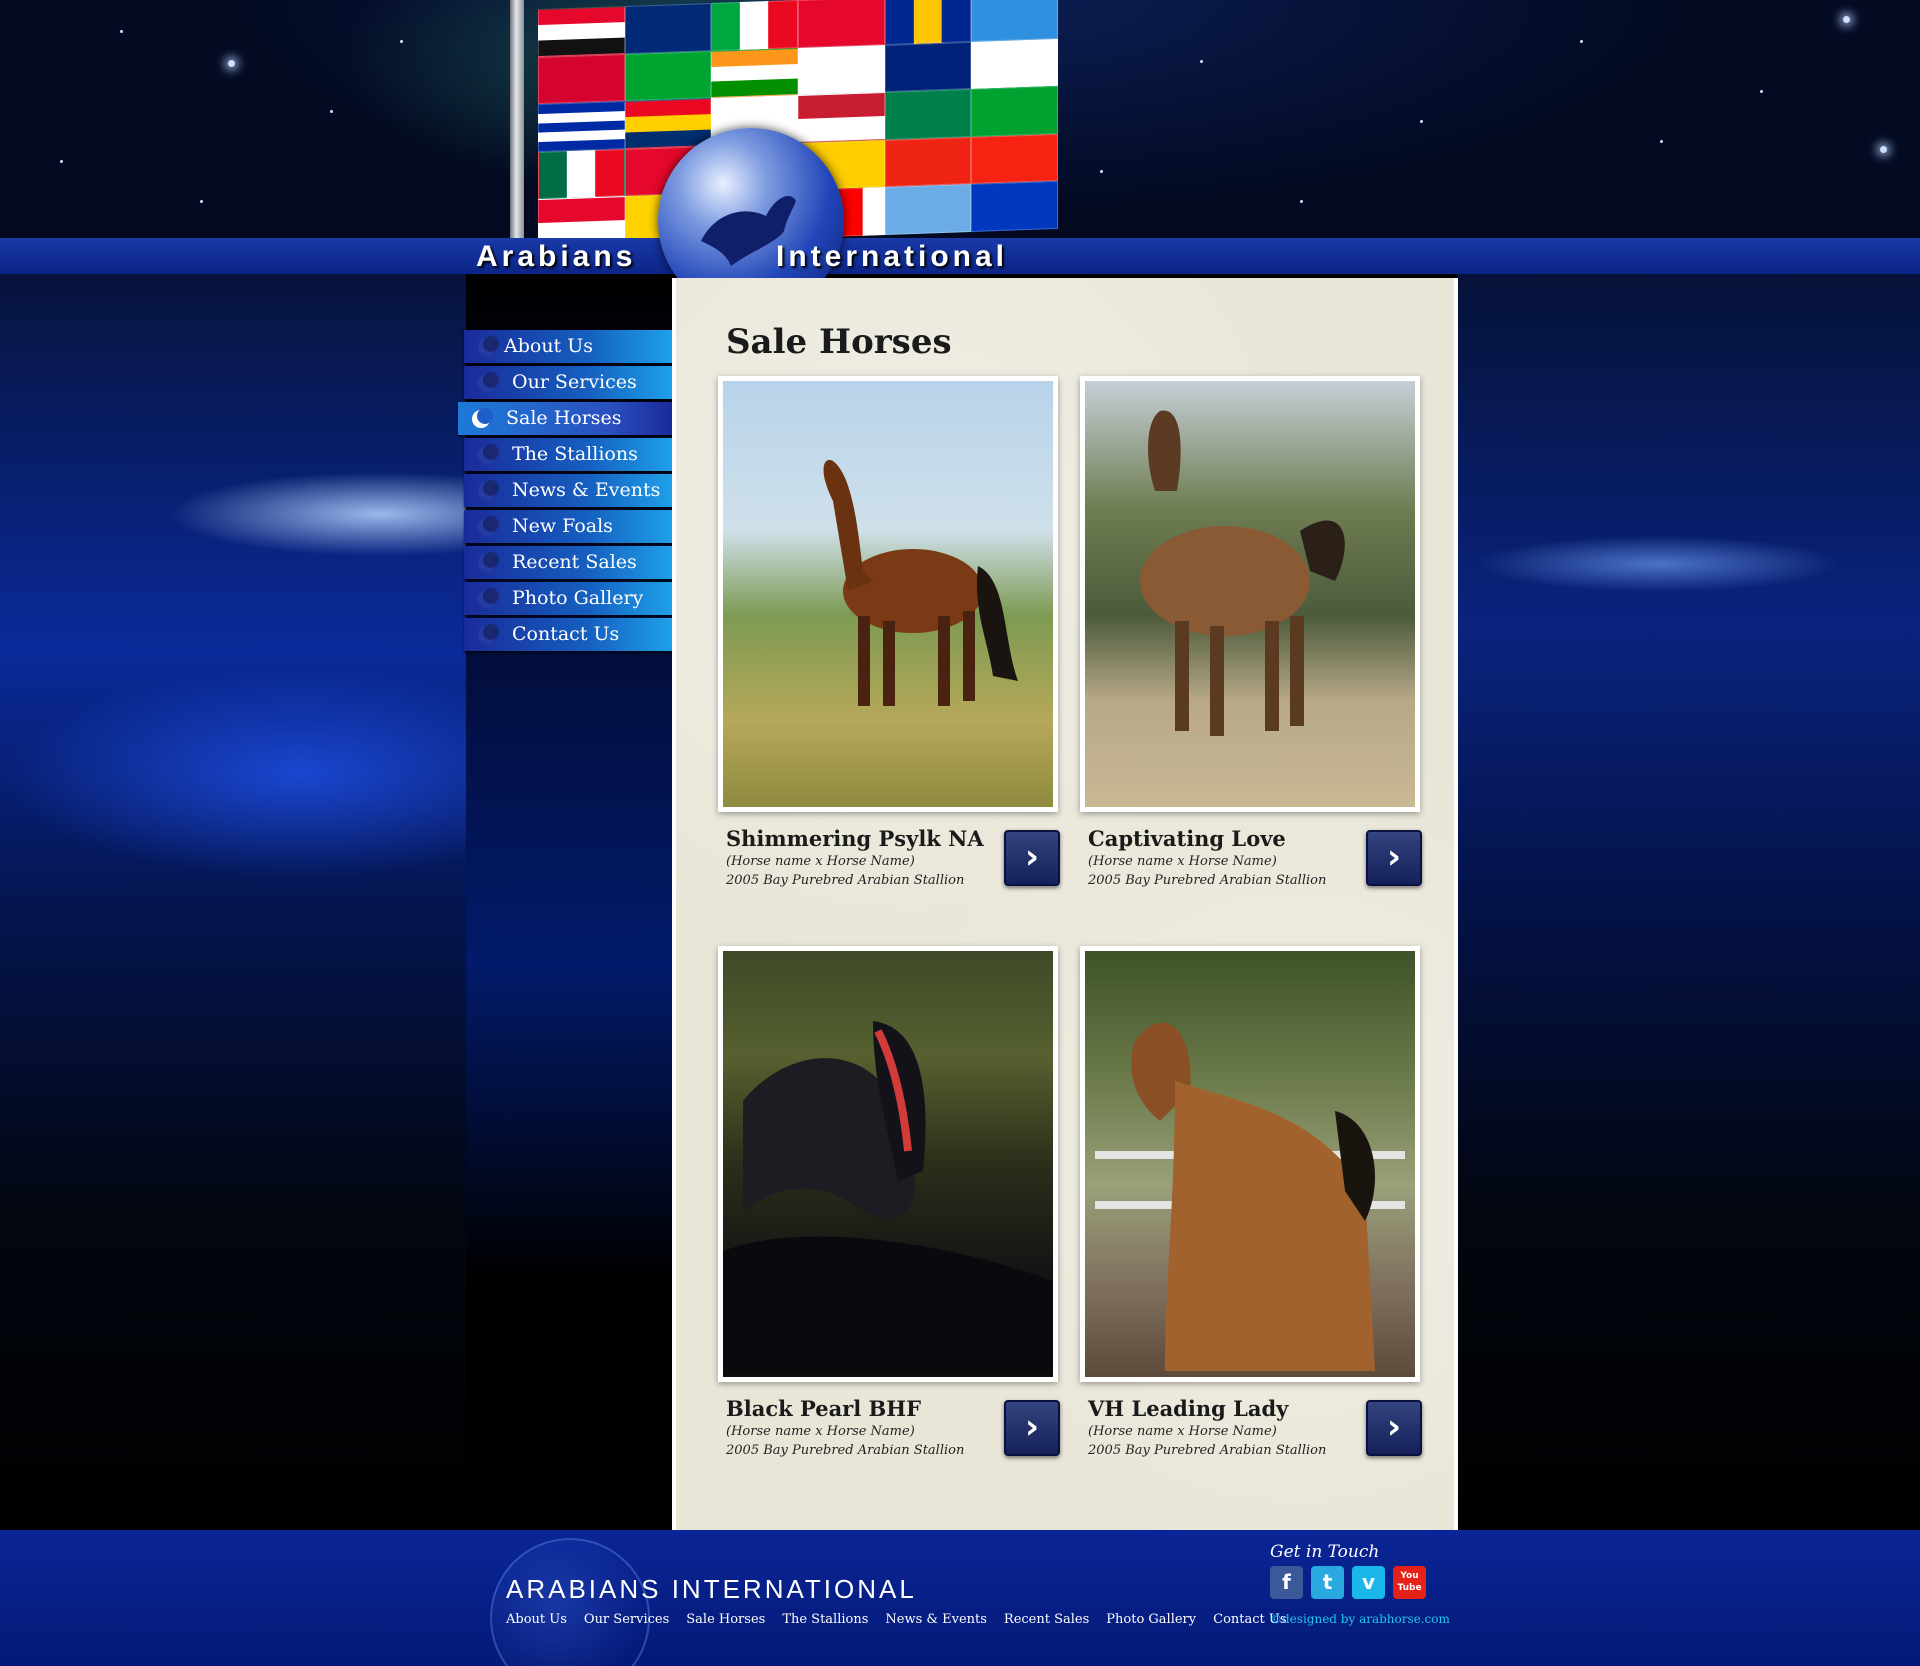 This screenshot has height=1666, width=1920. What do you see at coordinates (1046, 1619) in the screenshot?
I see `footer-link-recent-sales: Recent Sales` at bounding box center [1046, 1619].